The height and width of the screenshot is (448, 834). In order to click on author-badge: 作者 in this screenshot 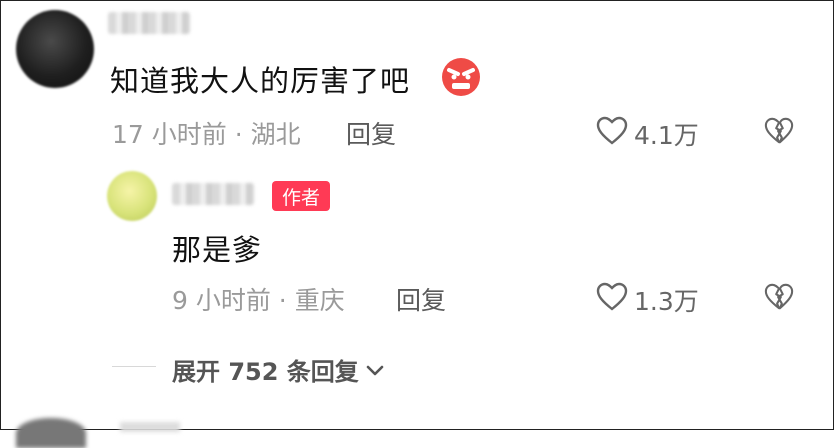, I will do `click(301, 196)`.